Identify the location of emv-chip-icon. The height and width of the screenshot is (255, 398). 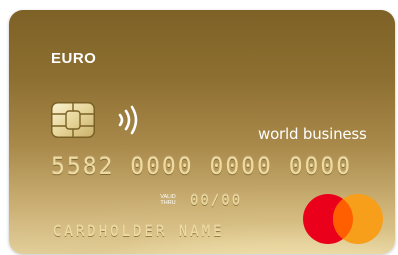
(73, 120).